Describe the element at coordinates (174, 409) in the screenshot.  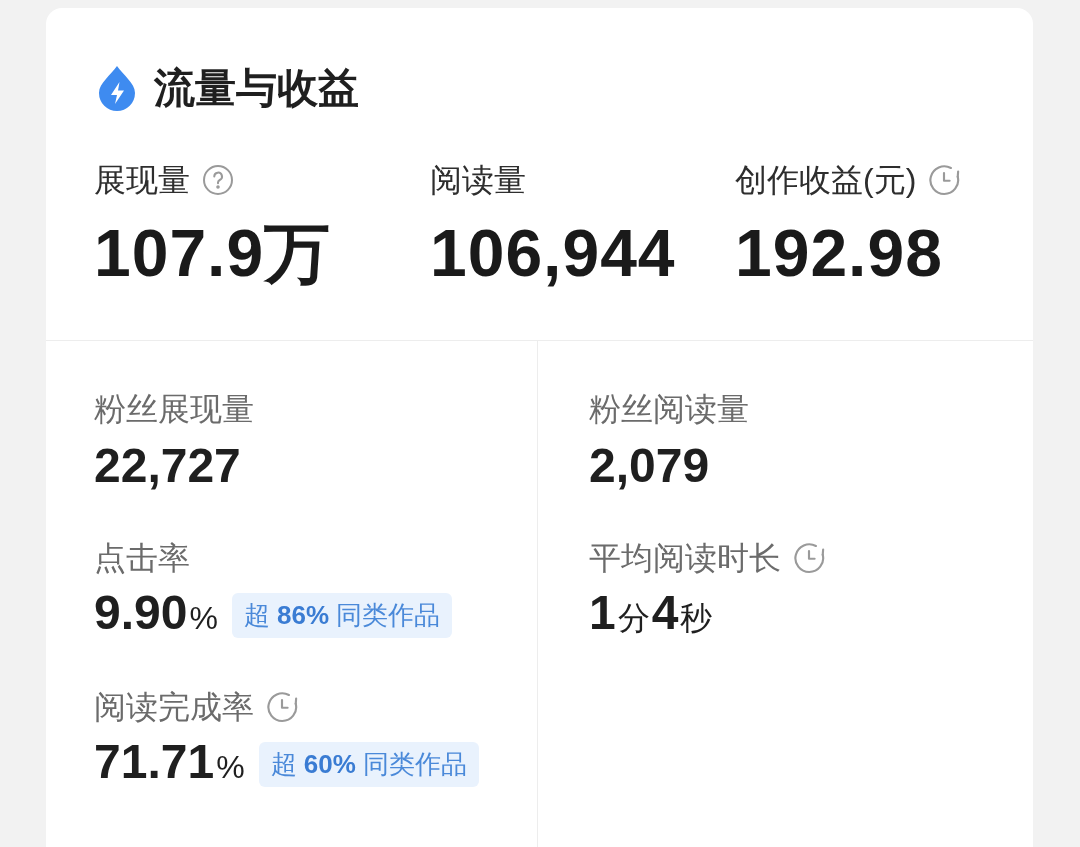
I see `metric-label: 粉丝展现量` at that location.